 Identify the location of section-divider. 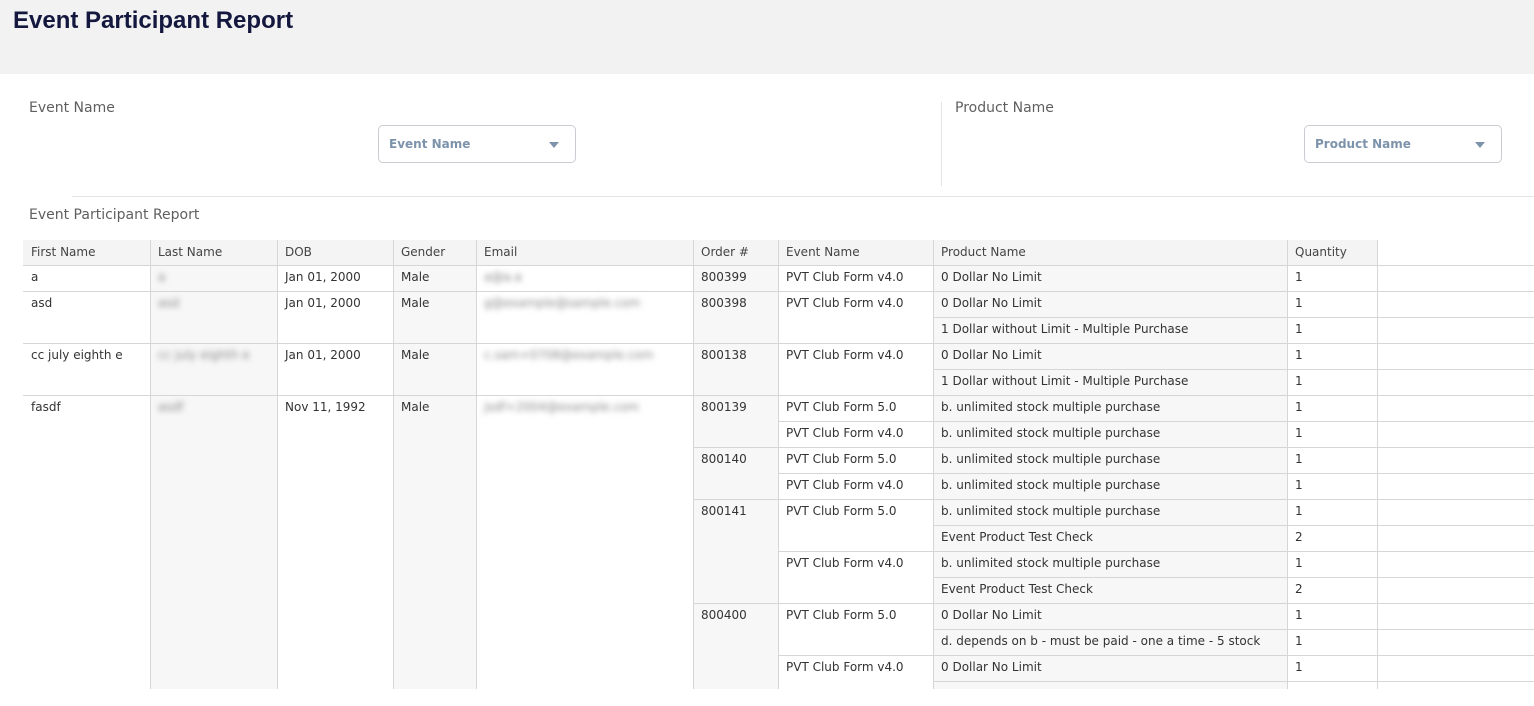
(803, 196).